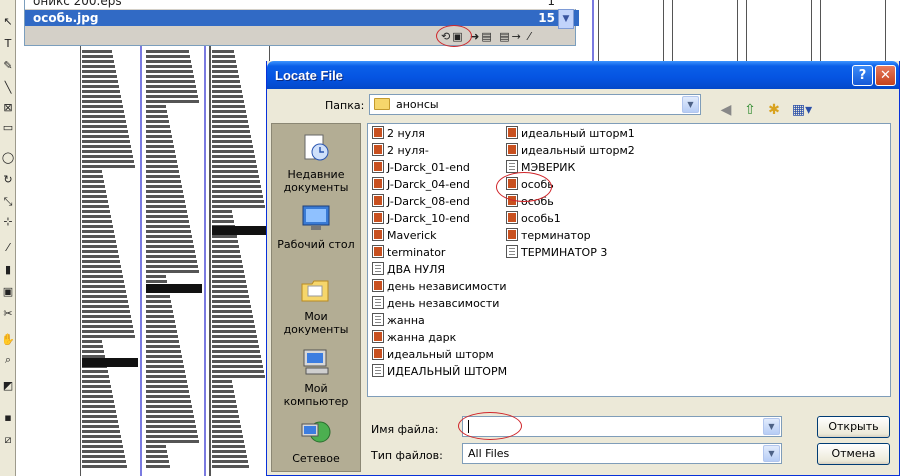  I want to click on file-item: ИДЕАЛЬНЫЙ ШТОРМ, so click(439, 372).